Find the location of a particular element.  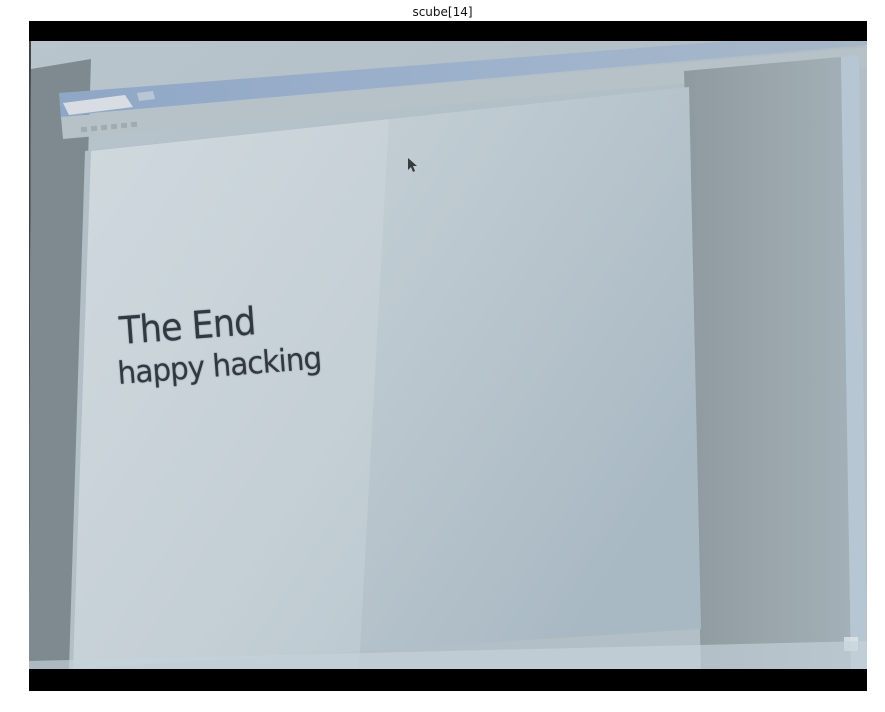

mouse-cursor-icon is located at coordinates (412, 165).